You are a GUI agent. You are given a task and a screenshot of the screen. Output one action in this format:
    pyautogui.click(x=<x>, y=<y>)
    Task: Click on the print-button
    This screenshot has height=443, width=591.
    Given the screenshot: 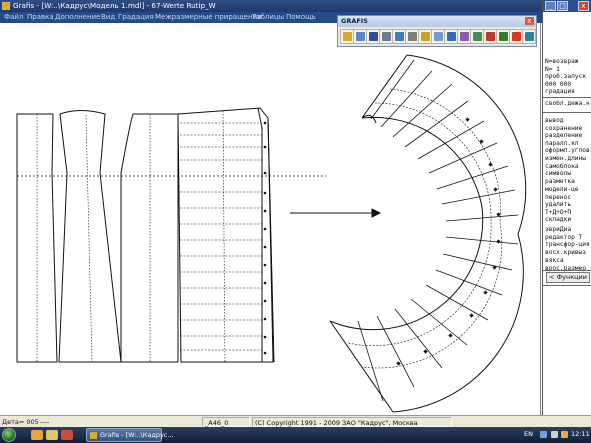 What is the action you would take?
    pyautogui.click(x=399, y=36)
    